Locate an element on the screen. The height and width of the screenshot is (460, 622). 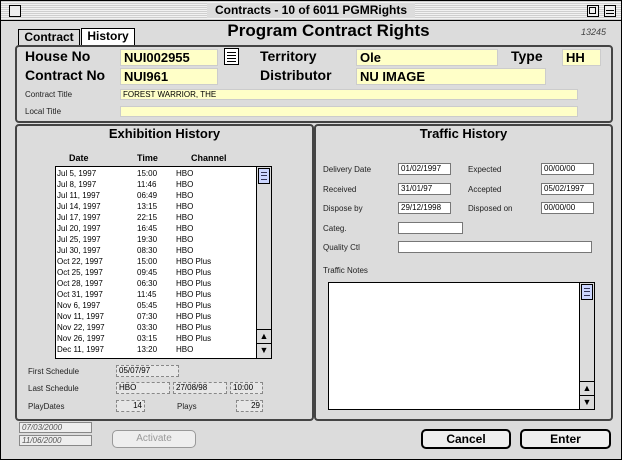
cell-time: 13:15 is located at coordinates (147, 206).